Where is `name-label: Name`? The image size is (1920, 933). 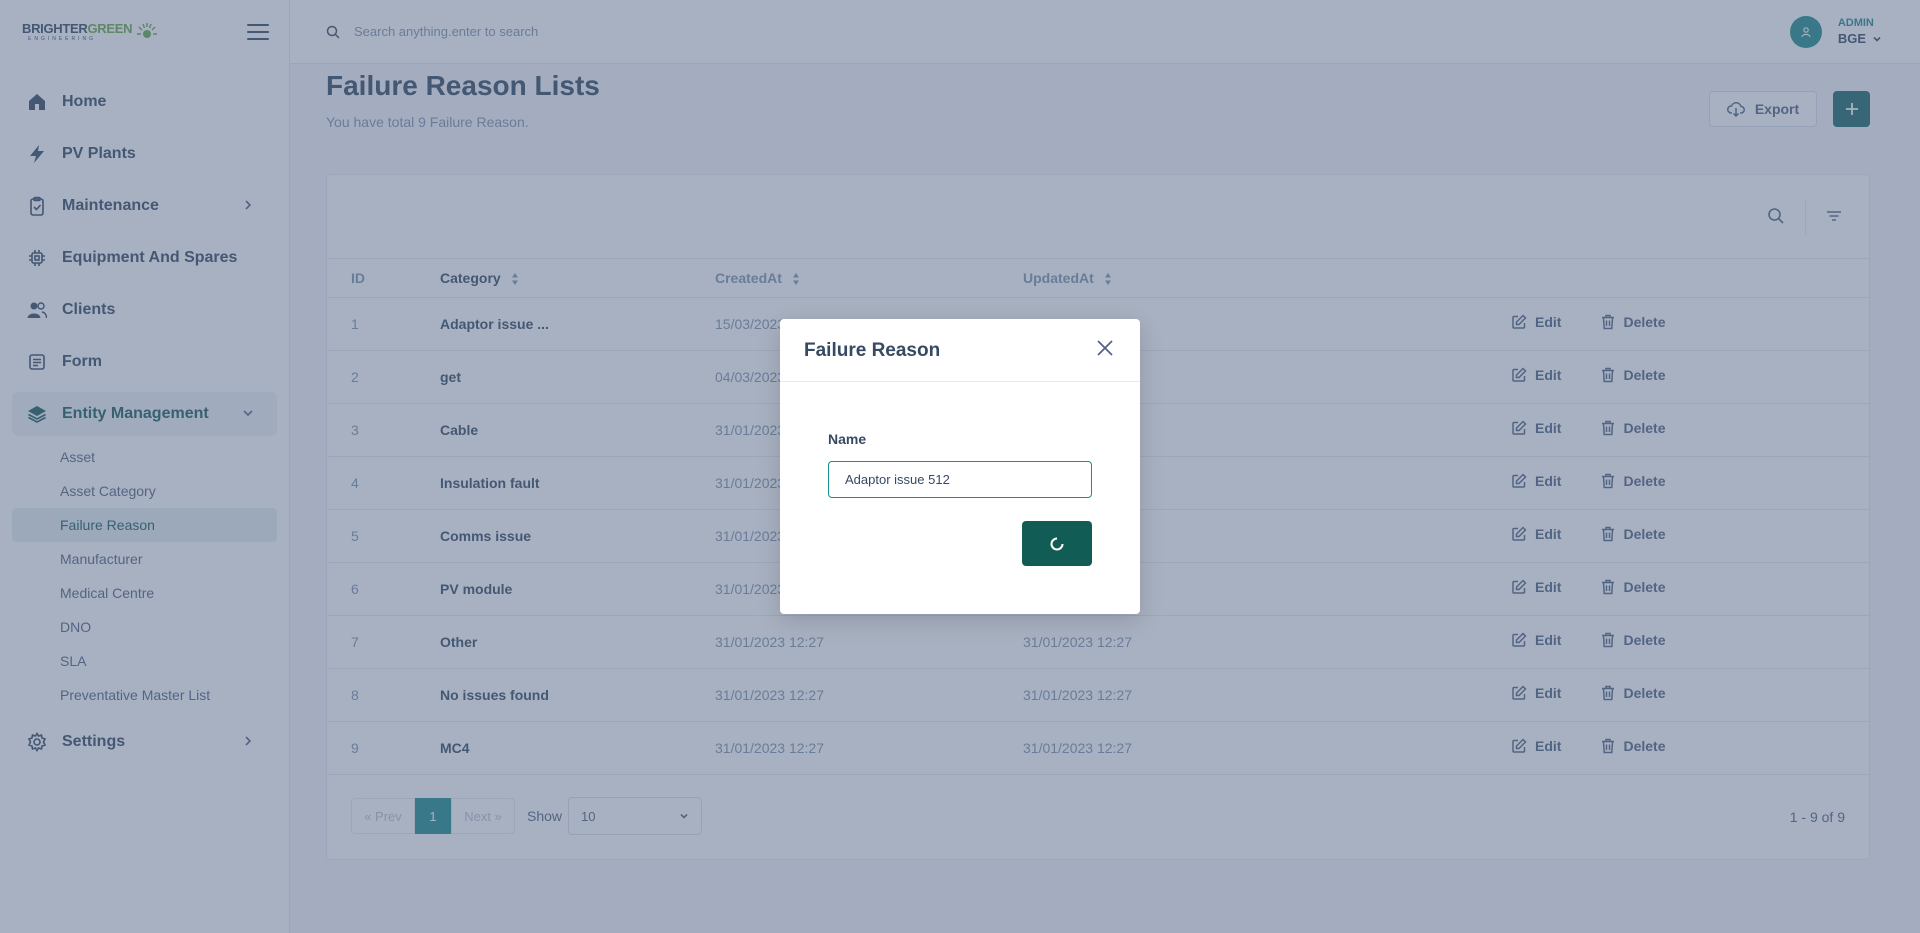 name-label: Name is located at coordinates (847, 439).